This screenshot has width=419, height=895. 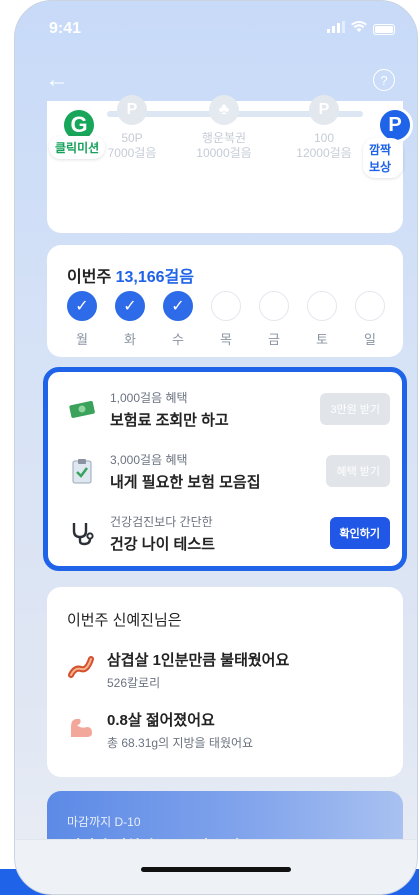 What do you see at coordinates (322, 339) in the screenshot?
I see `day-label: 토` at bounding box center [322, 339].